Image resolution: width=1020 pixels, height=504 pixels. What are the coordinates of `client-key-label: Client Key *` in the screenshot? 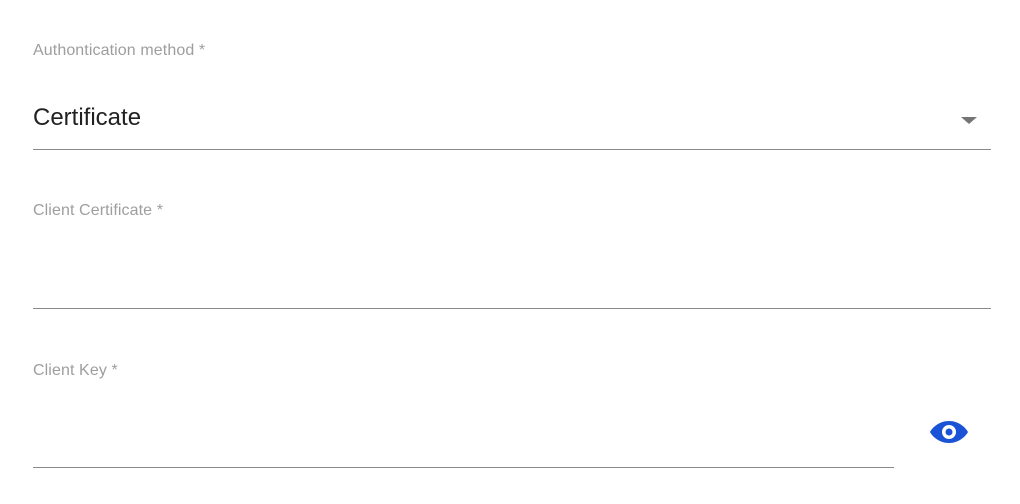 It's located at (75, 370).